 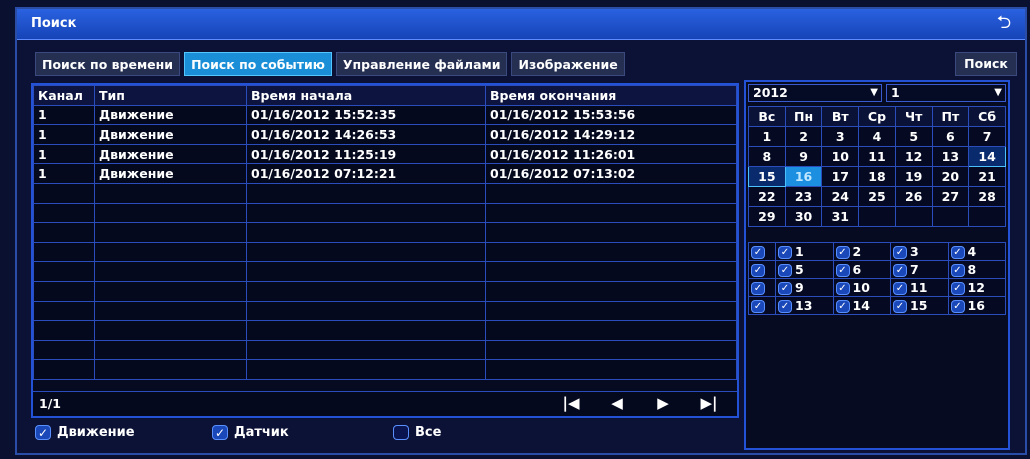 I want to click on calendar-day: 5, so click(x=913, y=136).